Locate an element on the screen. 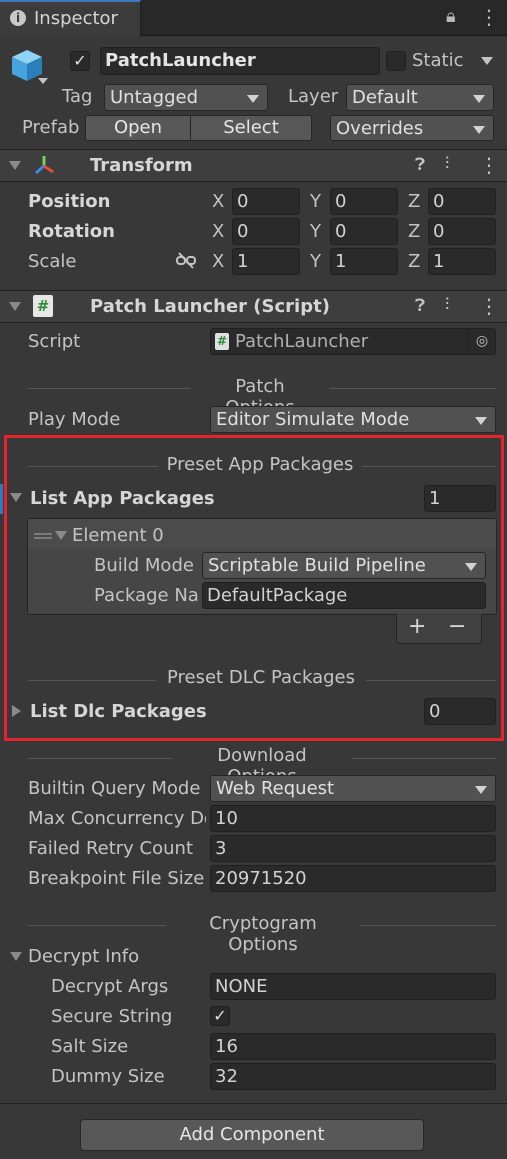 The width and height of the screenshot is (507, 1159). breakpoint-input: 20971520 is located at coordinates (353, 878).